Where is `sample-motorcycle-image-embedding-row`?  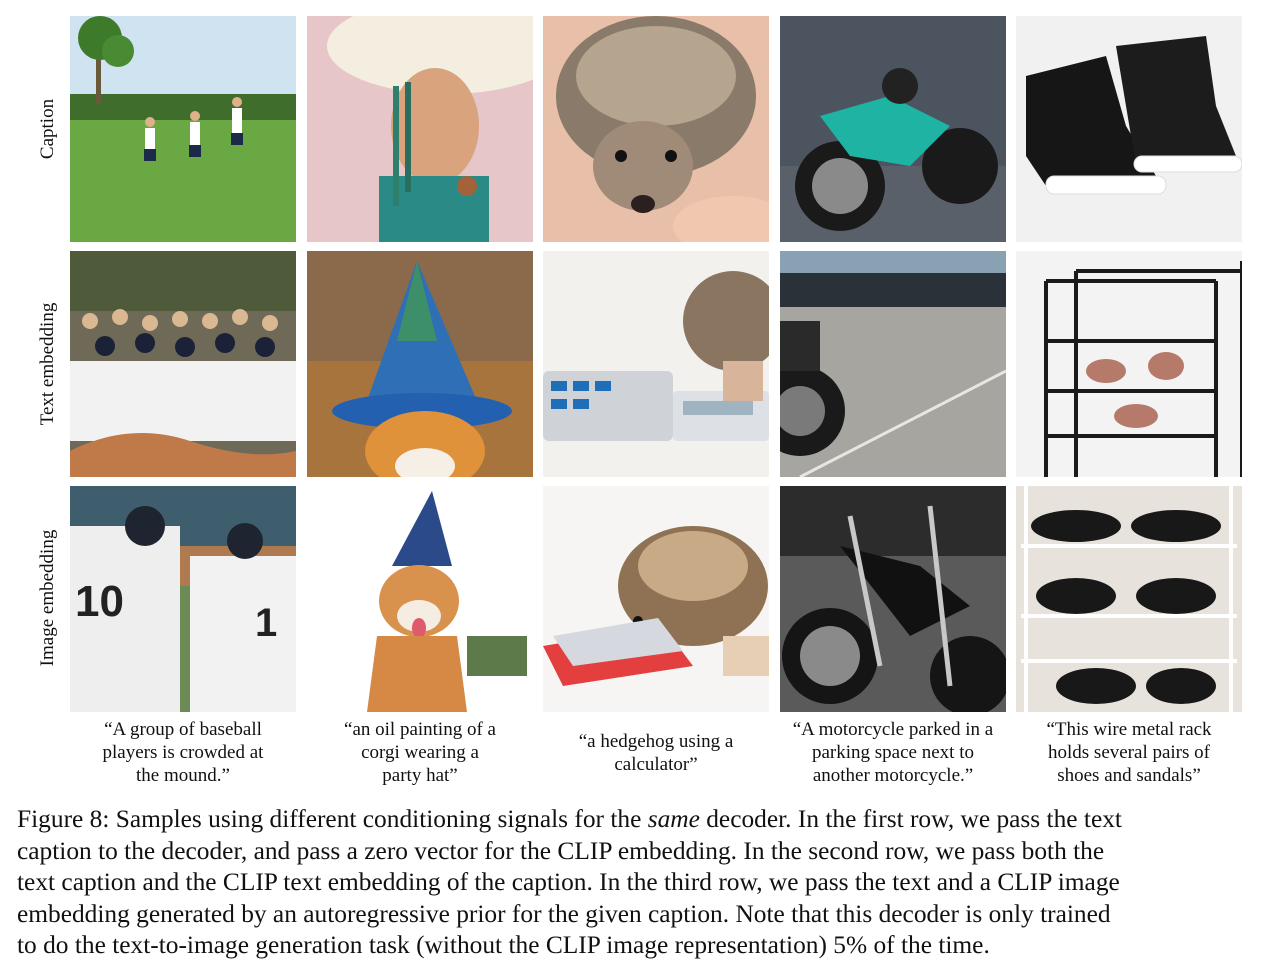
sample-motorcycle-image-embedding-row is located at coordinates (893, 599).